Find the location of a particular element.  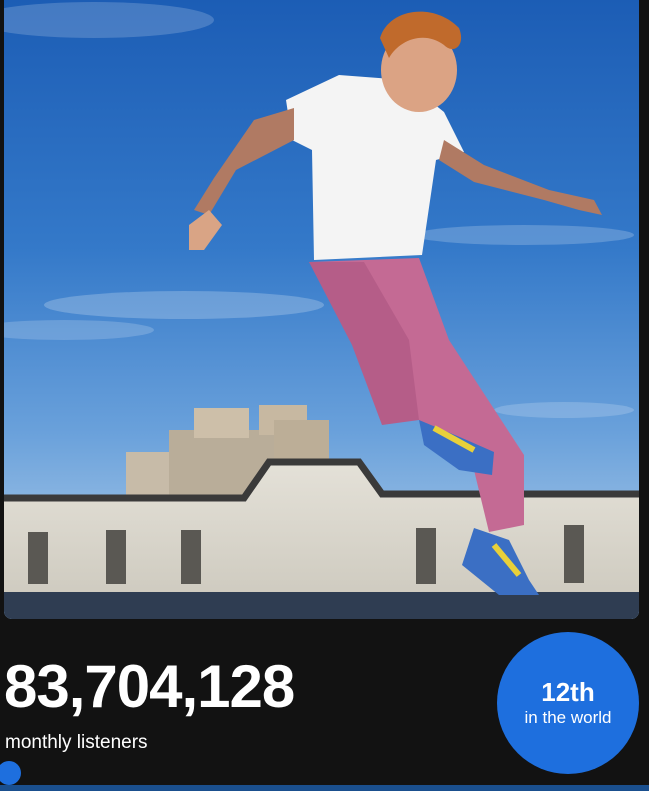

monthly-listeners-label: monthly listeners is located at coordinates (76, 742).